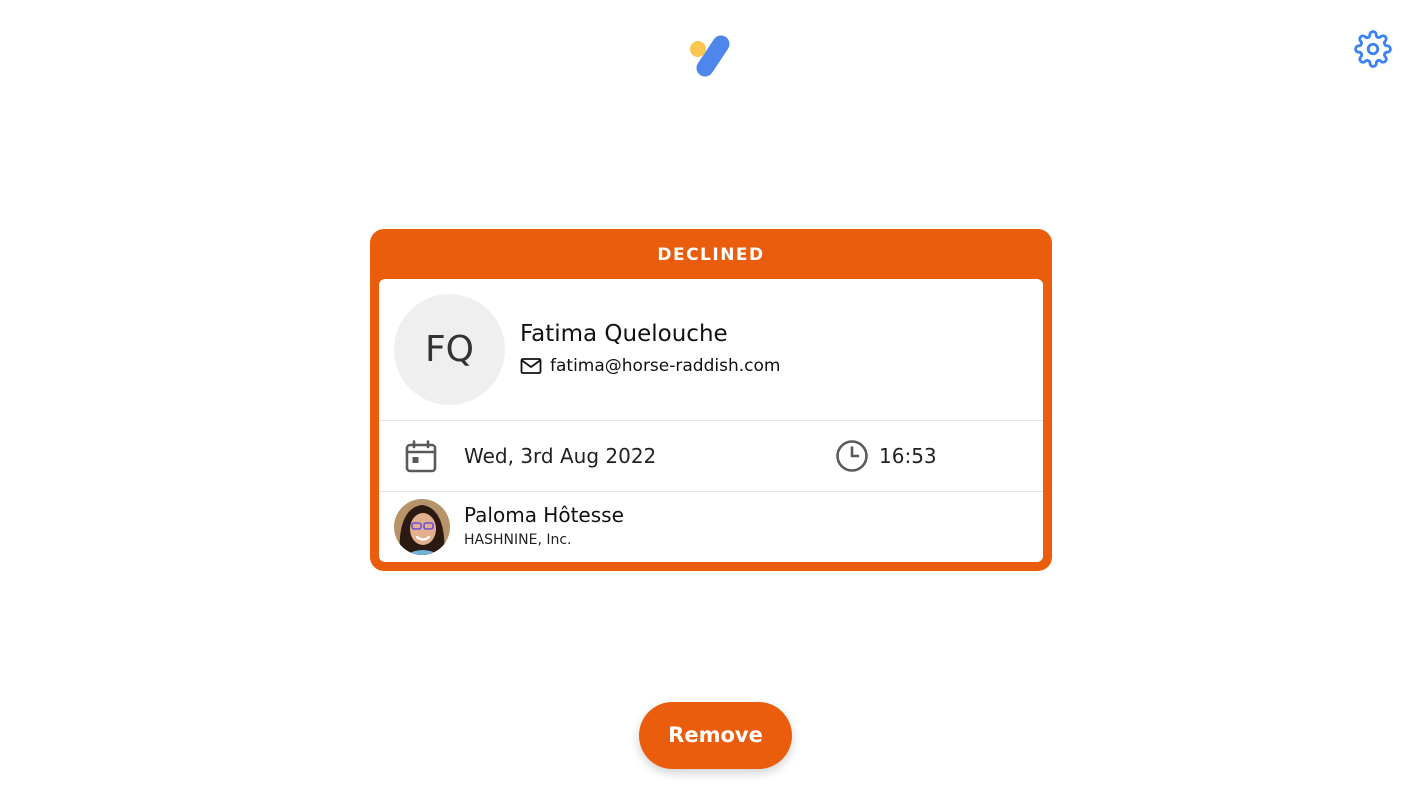 The height and width of the screenshot is (800, 1422). Describe the element at coordinates (624, 334) in the screenshot. I see `visitor-name: Fatima Quelouche` at that location.